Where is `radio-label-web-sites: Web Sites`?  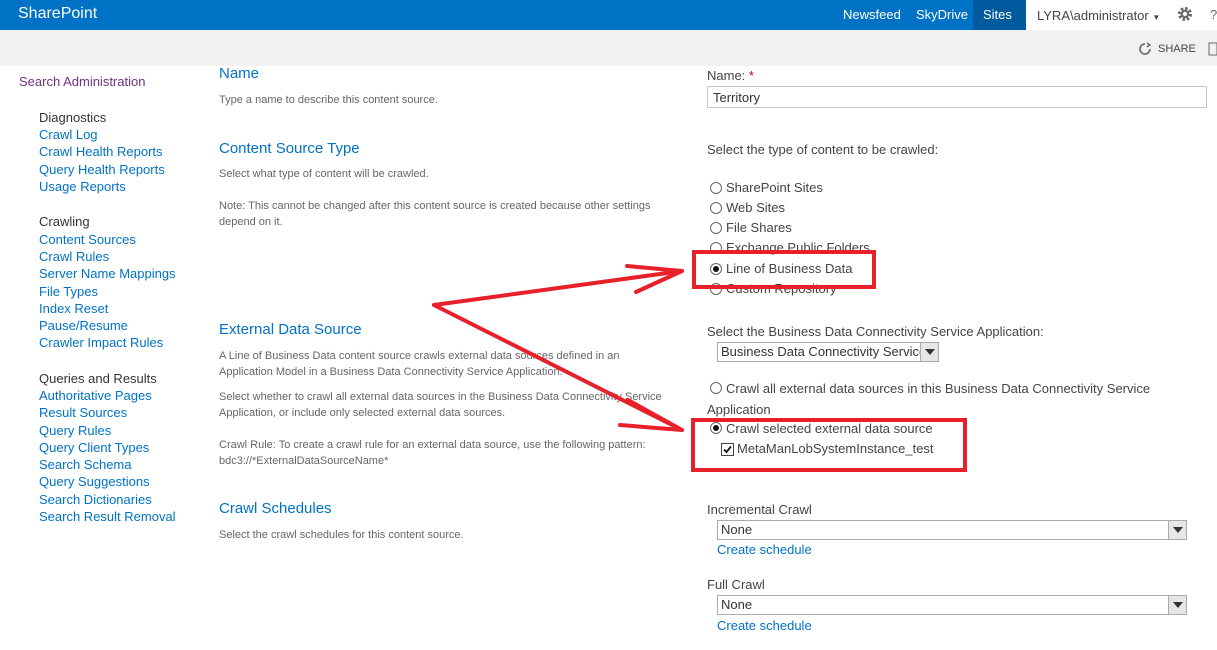 radio-label-web-sites: Web Sites is located at coordinates (756, 207).